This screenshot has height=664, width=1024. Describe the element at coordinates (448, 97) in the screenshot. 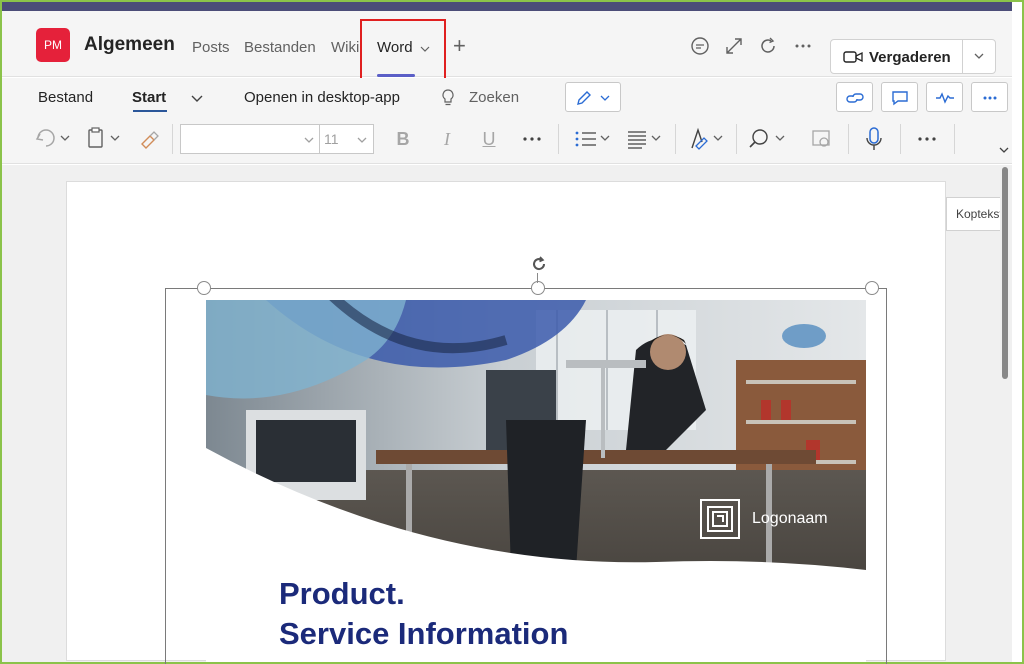

I see `lightbulb-icon` at that location.